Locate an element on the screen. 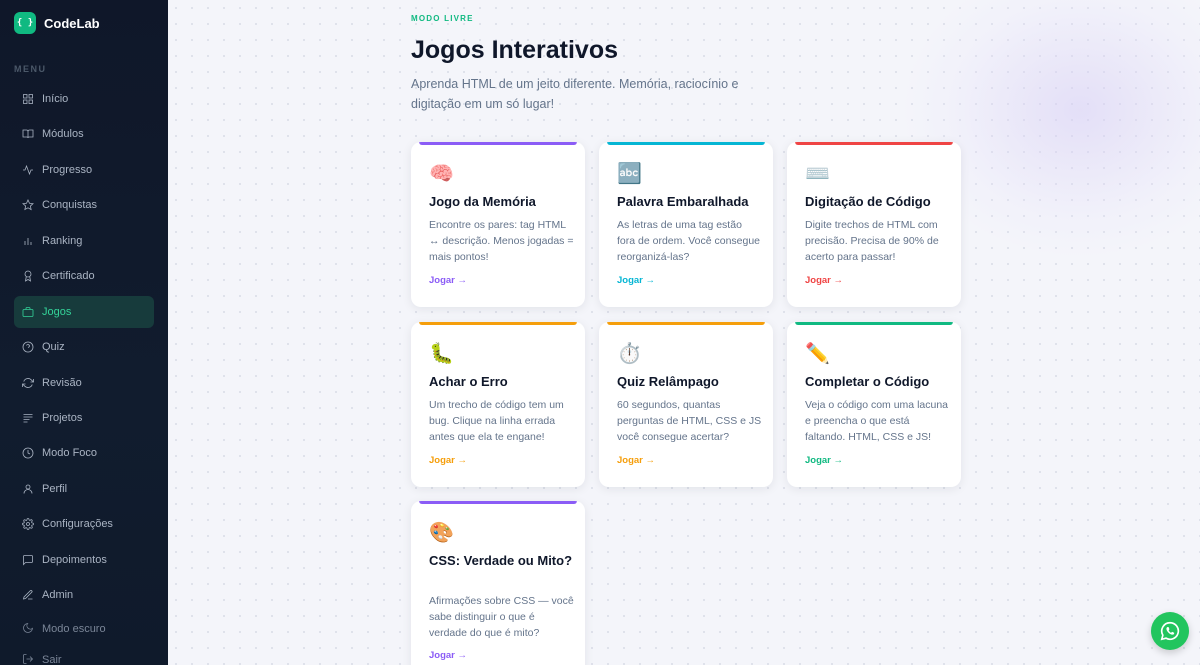 This screenshot has width=1200, height=665. sidebar-item-ranking: Ranking is located at coordinates (84, 241).